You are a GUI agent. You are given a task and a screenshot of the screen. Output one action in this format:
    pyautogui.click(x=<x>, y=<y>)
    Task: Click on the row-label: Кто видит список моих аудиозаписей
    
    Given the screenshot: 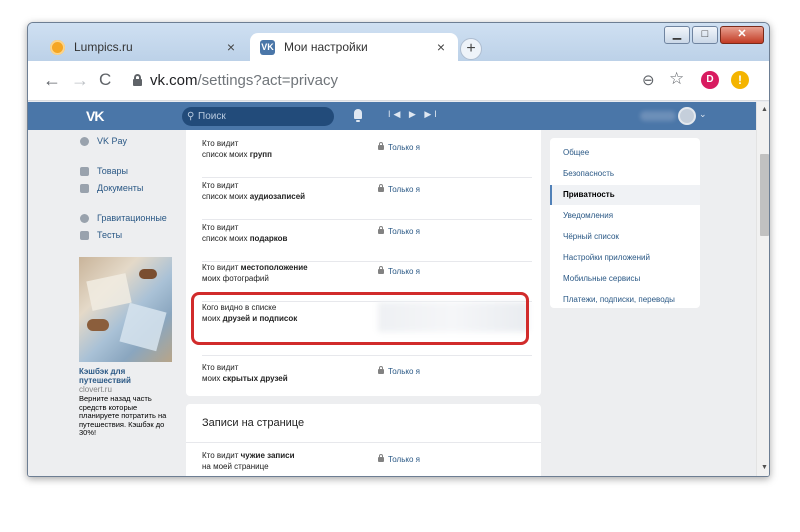 What is the action you would take?
    pyautogui.click(x=253, y=191)
    